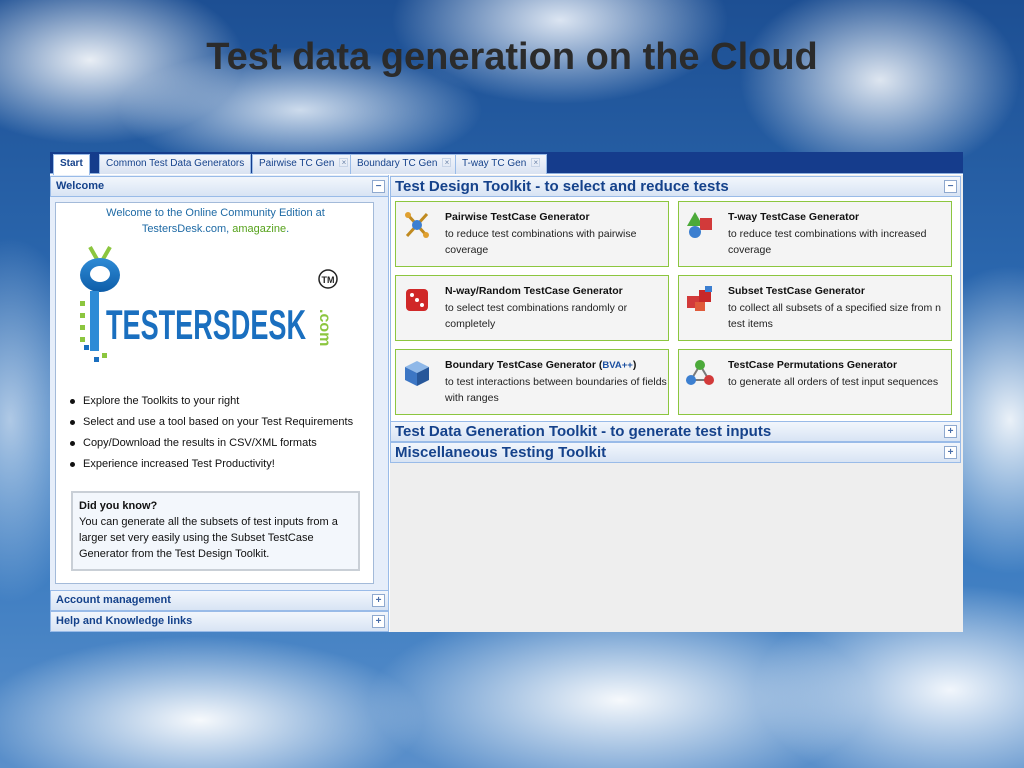 The width and height of the screenshot is (1024, 768). I want to click on card-title: N-way/Random TestCase Generator, so click(534, 291).